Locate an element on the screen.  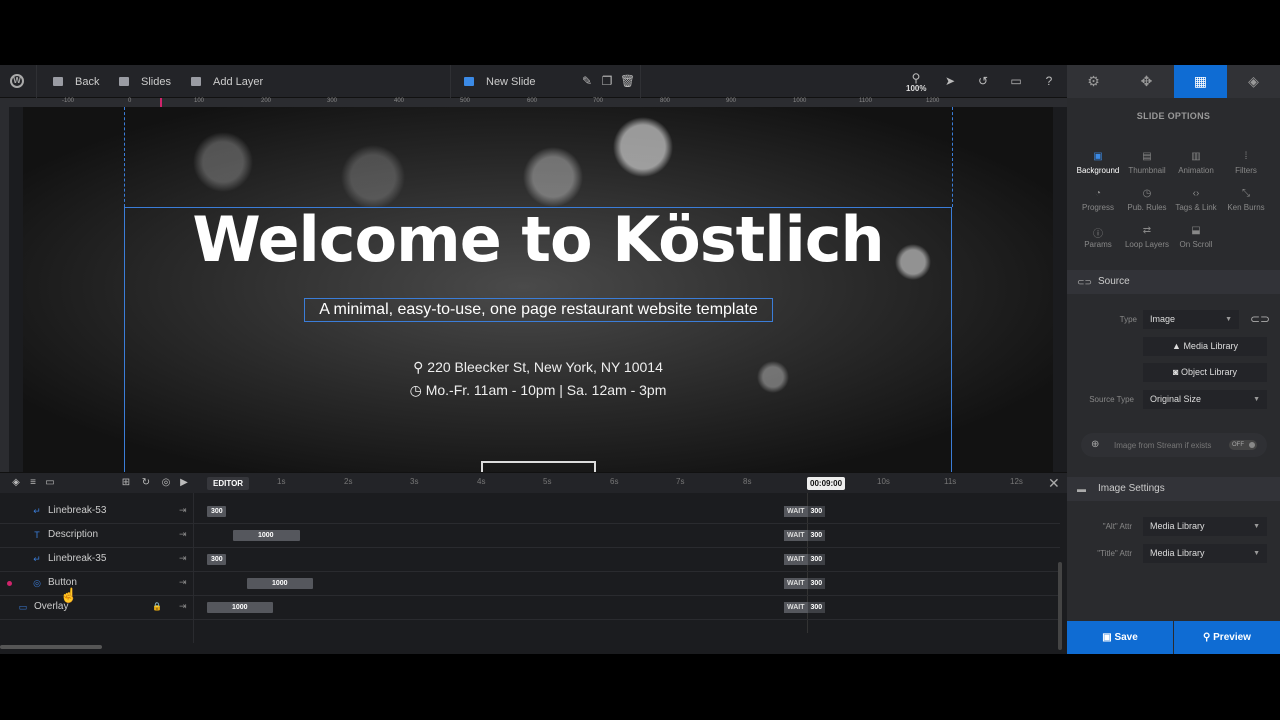
title-attr-select: Media Library ▼ is located at coordinates (1205, 553).